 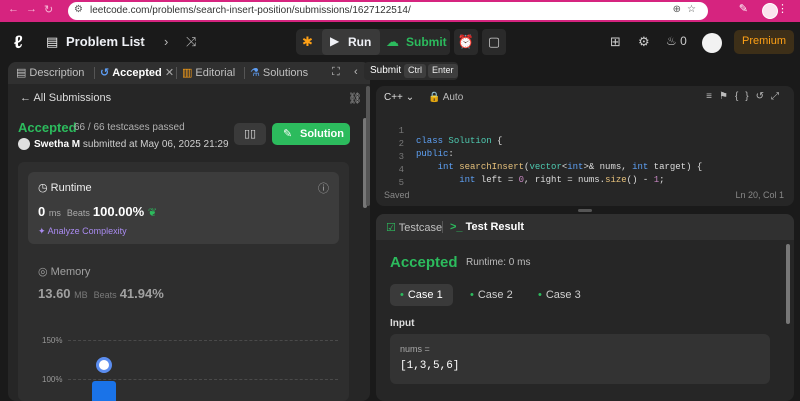 I want to click on checkbox-icon: ☑, so click(x=391, y=228).